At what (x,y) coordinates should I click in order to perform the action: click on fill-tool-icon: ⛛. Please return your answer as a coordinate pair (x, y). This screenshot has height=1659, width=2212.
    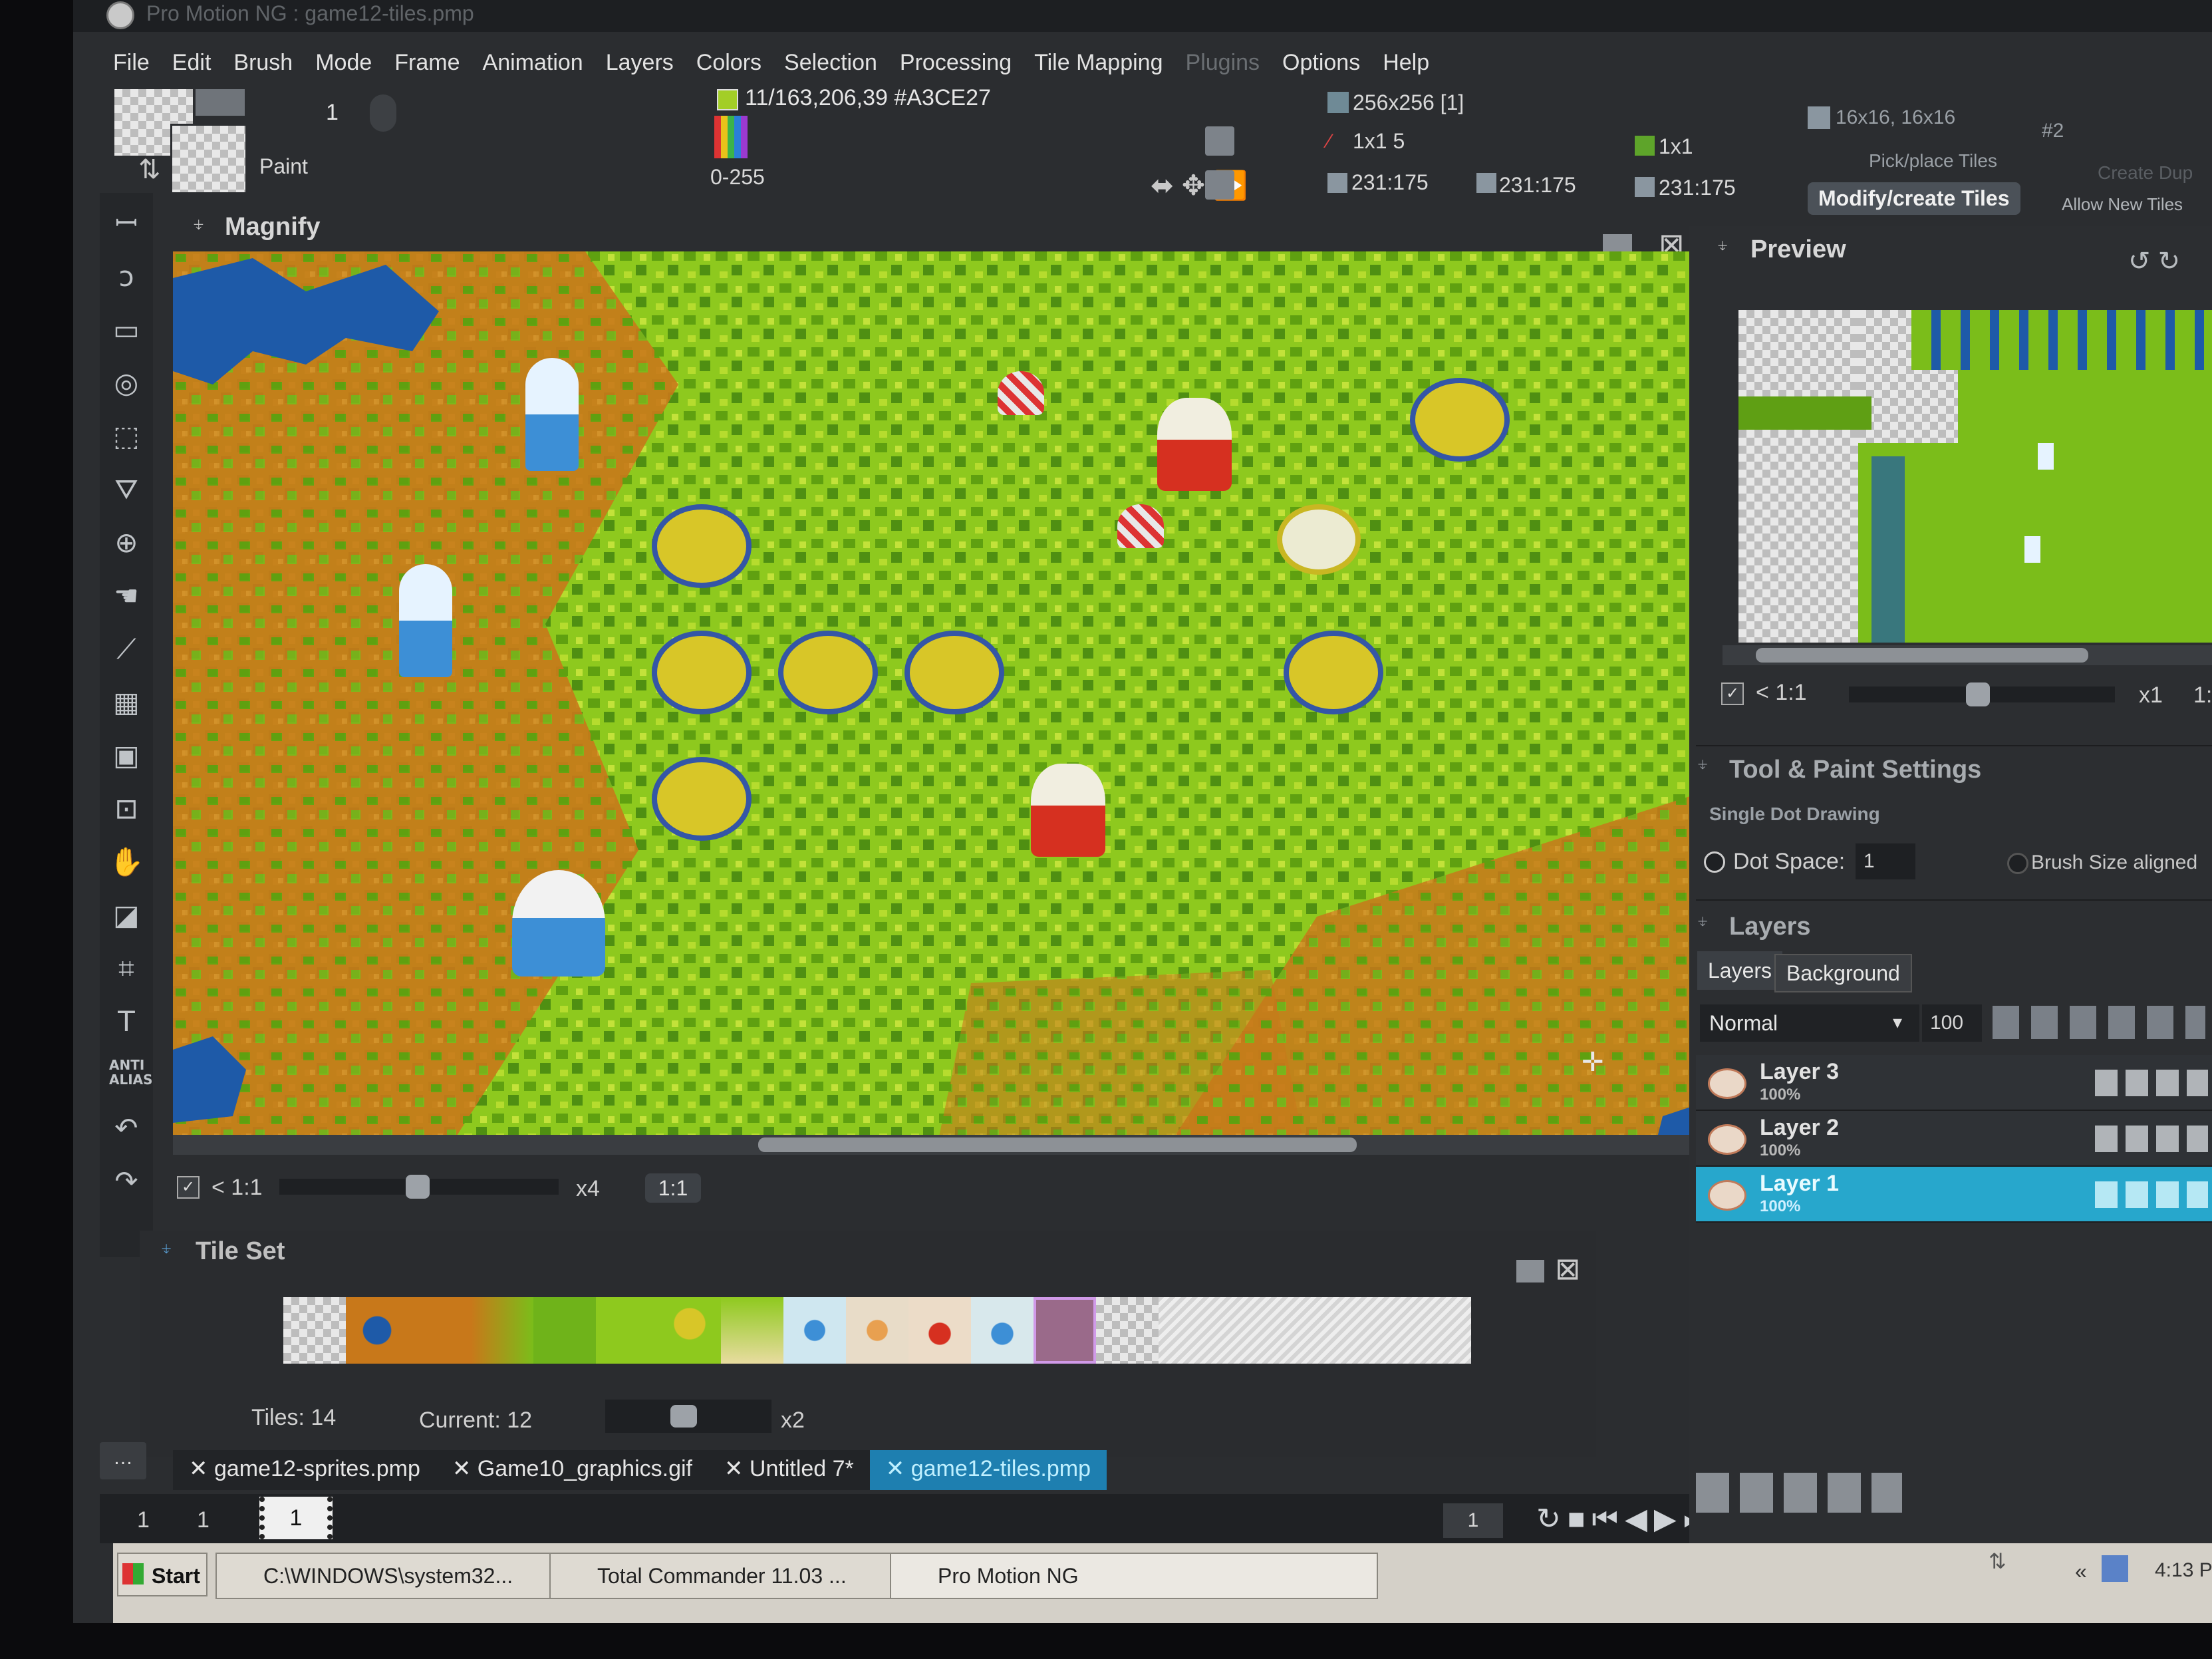
    Looking at the image, I should click on (127, 490).